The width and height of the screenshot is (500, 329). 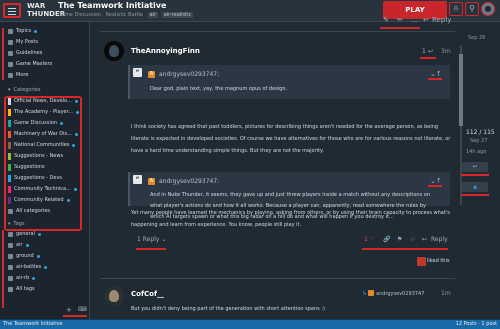 I want to click on sidebar-item-my-posts: My Posts, so click(x=23, y=42).